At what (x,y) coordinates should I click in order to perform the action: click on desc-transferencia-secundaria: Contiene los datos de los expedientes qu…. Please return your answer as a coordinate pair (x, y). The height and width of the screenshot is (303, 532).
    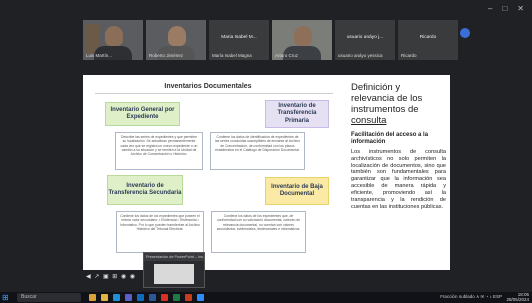
    Looking at the image, I should click on (160, 232).